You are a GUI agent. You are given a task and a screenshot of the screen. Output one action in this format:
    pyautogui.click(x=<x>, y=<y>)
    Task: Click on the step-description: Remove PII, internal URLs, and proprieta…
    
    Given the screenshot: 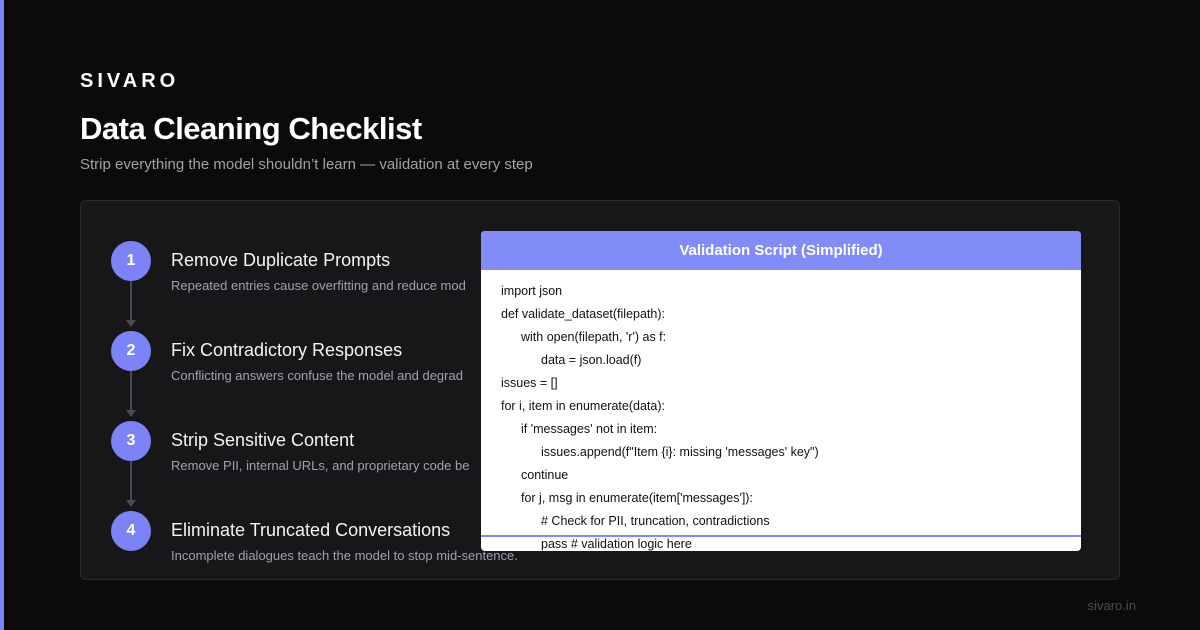 What is the action you would take?
    pyautogui.click(x=320, y=465)
    